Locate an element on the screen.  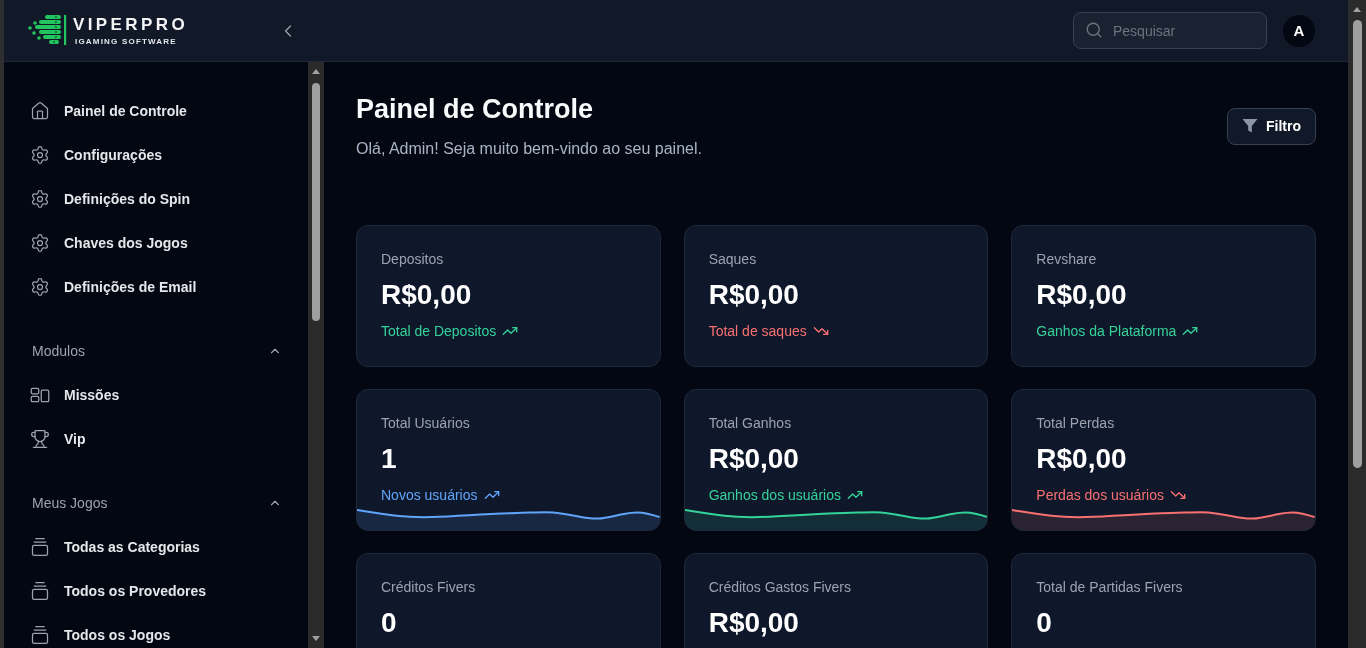
nav-item: Todos os Jogos is located at coordinates (156, 630).